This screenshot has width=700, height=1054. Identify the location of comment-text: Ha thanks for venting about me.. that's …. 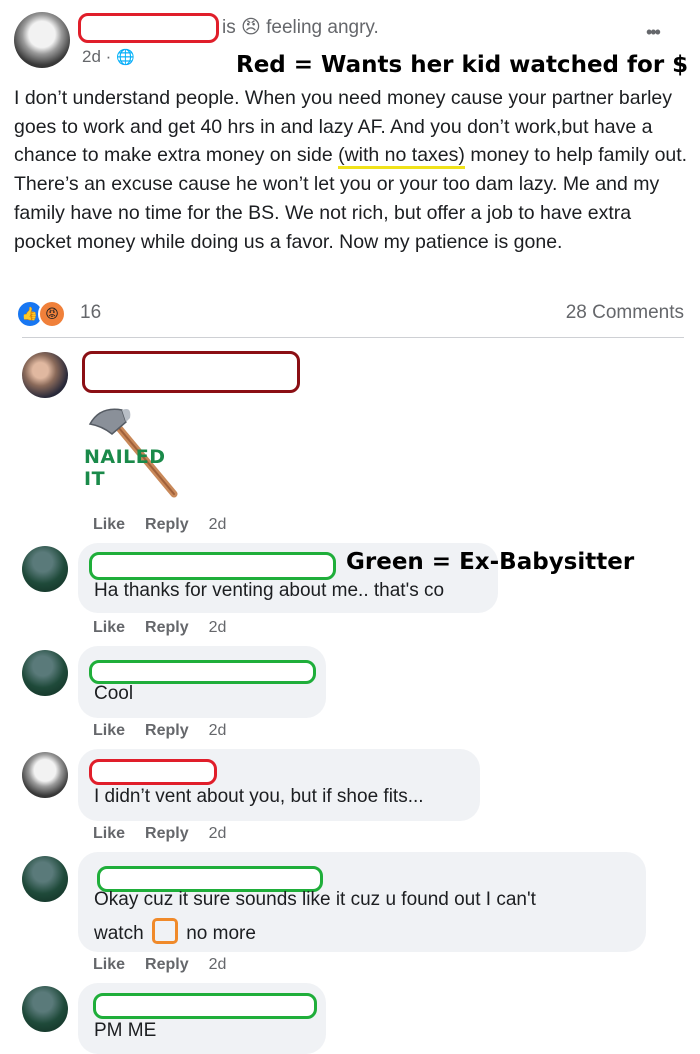
(269, 590).